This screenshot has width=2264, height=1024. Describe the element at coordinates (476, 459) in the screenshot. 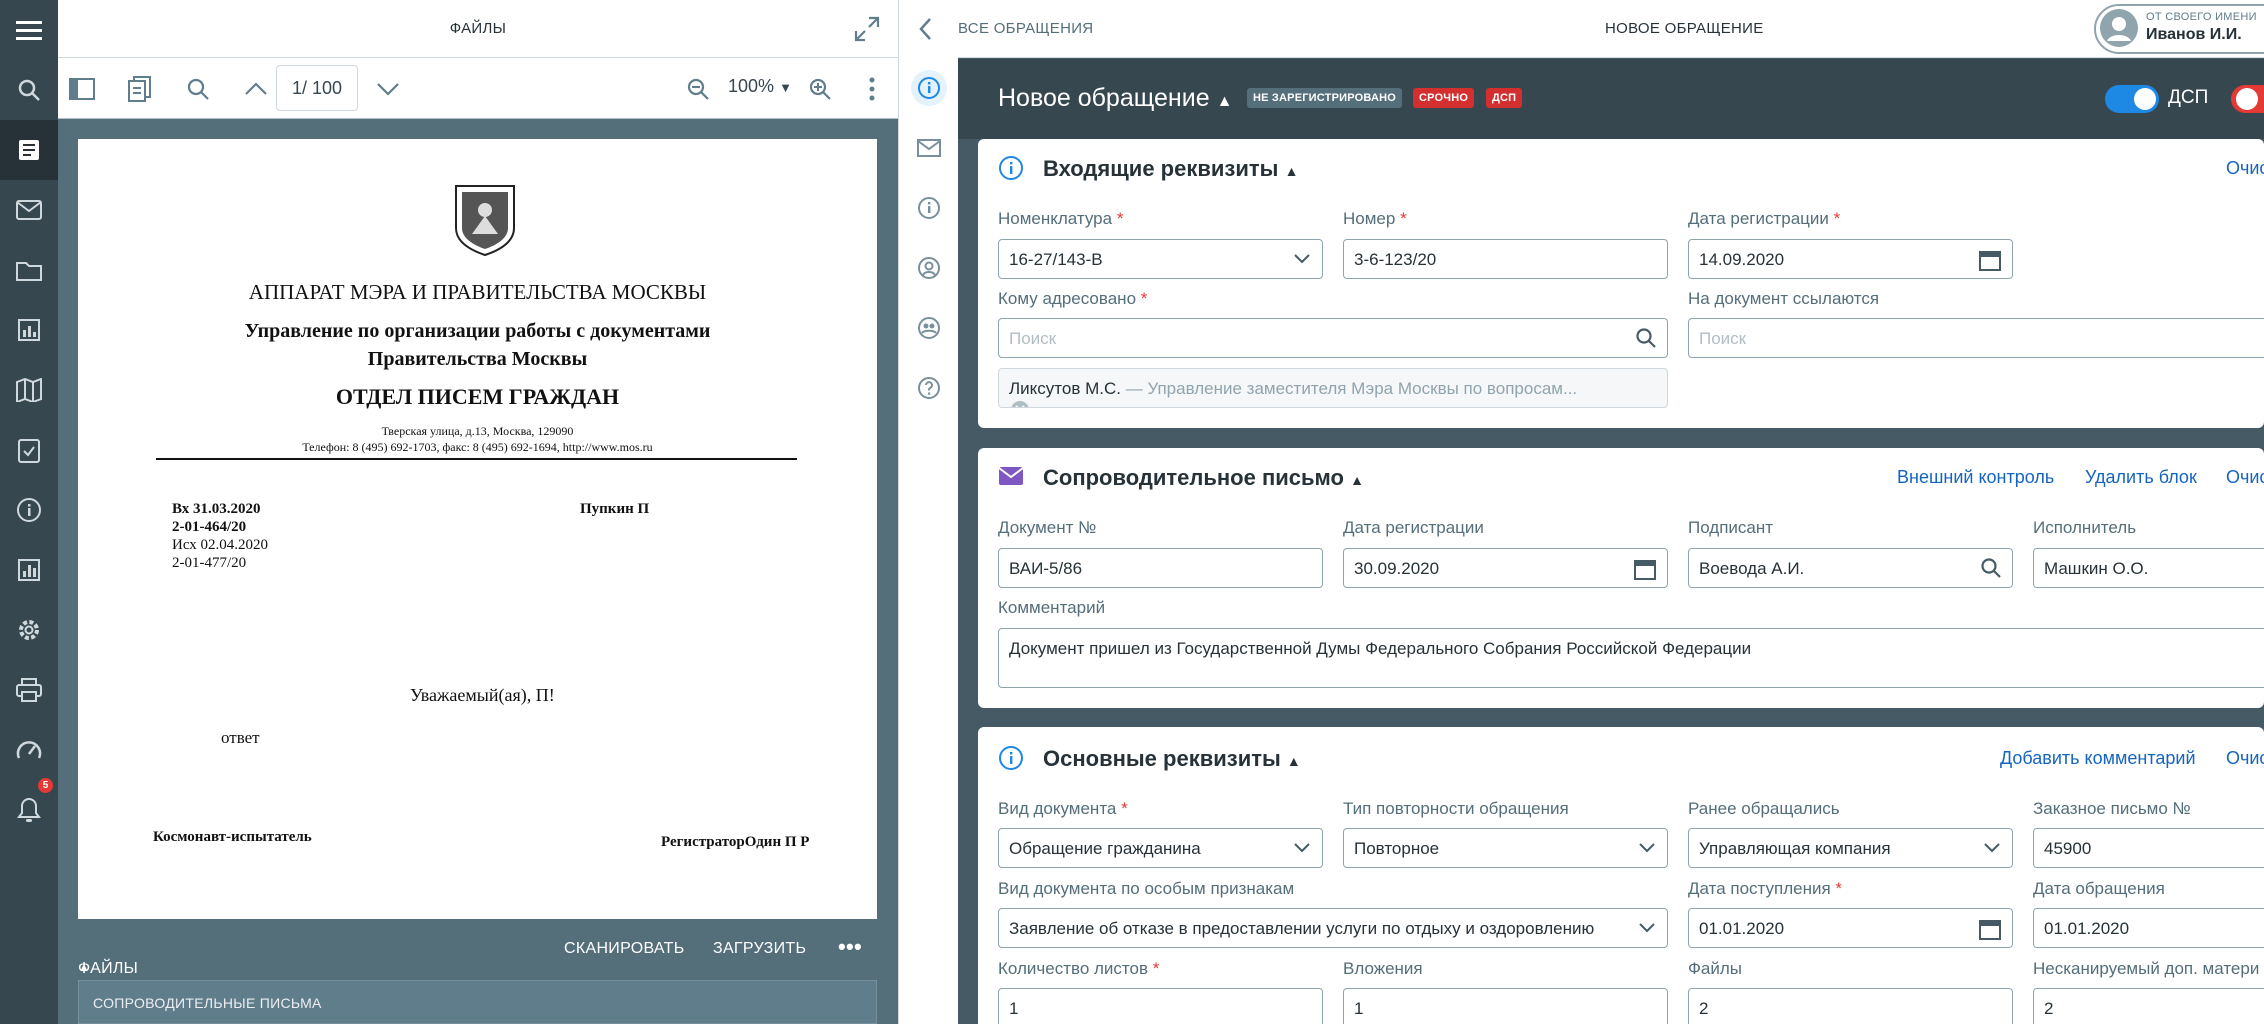

I see `doc-divider` at that location.